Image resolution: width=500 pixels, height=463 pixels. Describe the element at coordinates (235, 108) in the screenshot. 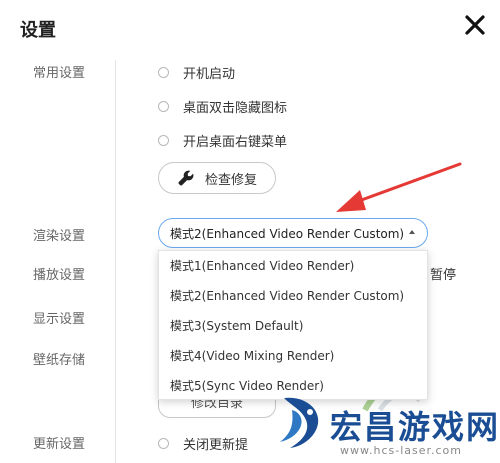

I see `radio-label: 桌面双击隐藏图标` at that location.